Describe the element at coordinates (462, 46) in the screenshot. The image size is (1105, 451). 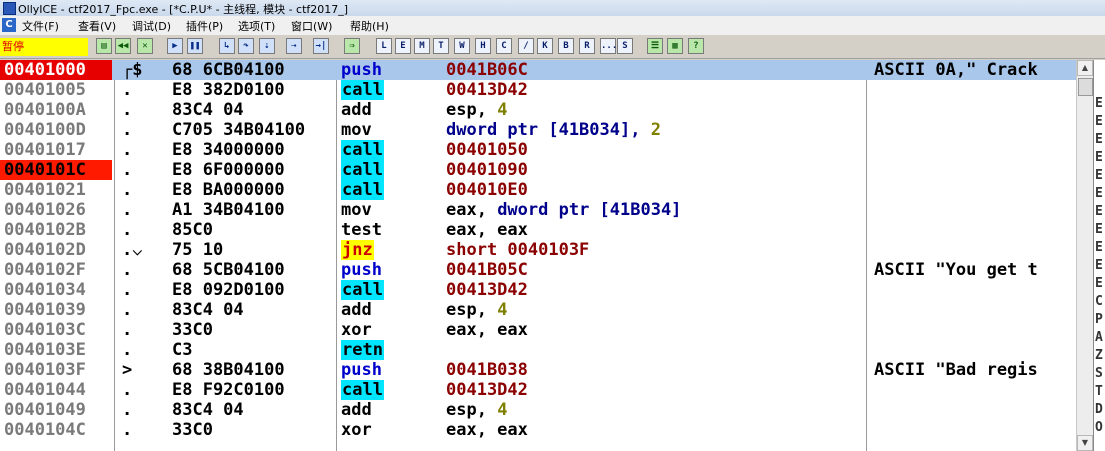
I see `letter-w: W` at that location.